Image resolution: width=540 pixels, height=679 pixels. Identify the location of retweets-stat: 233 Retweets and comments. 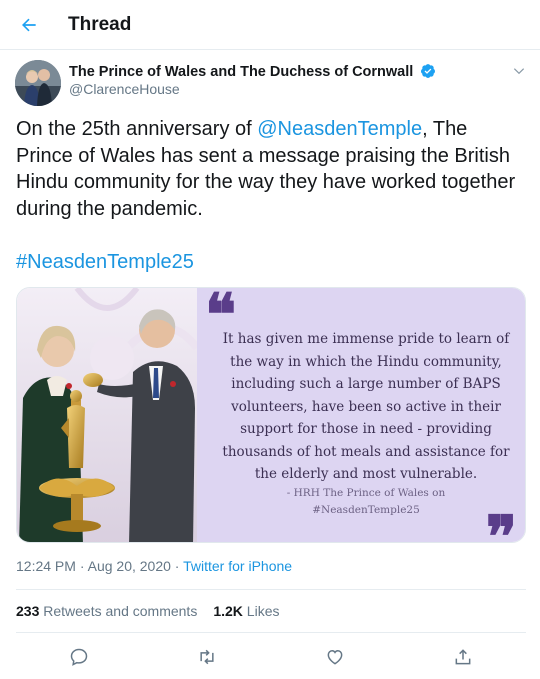
(106, 611).